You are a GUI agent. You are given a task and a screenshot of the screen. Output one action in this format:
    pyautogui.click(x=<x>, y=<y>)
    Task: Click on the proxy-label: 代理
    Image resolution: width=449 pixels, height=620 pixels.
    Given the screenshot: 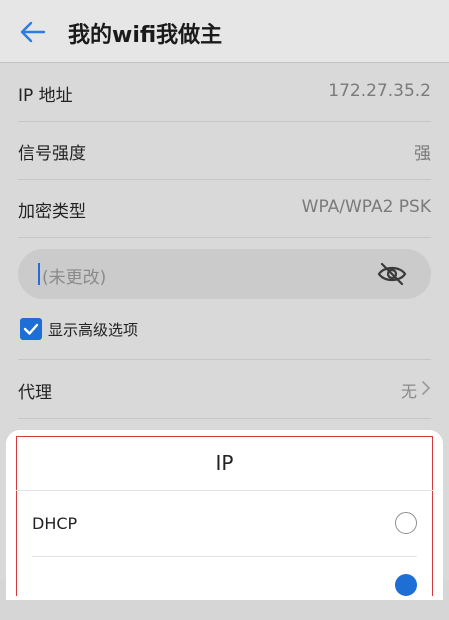 What is the action you would take?
    pyautogui.click(x=35, y=393)
    